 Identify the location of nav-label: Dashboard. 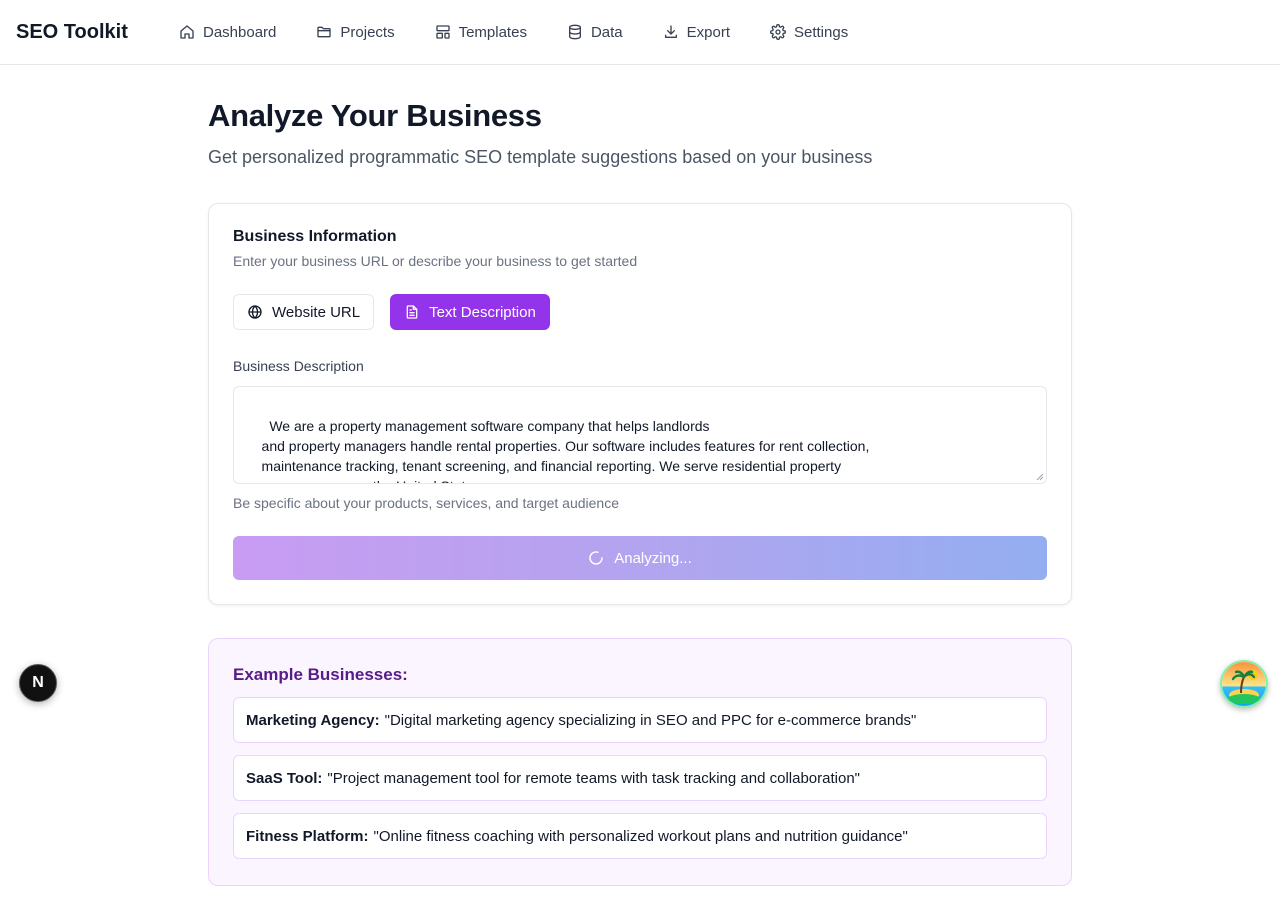
(240, 32).